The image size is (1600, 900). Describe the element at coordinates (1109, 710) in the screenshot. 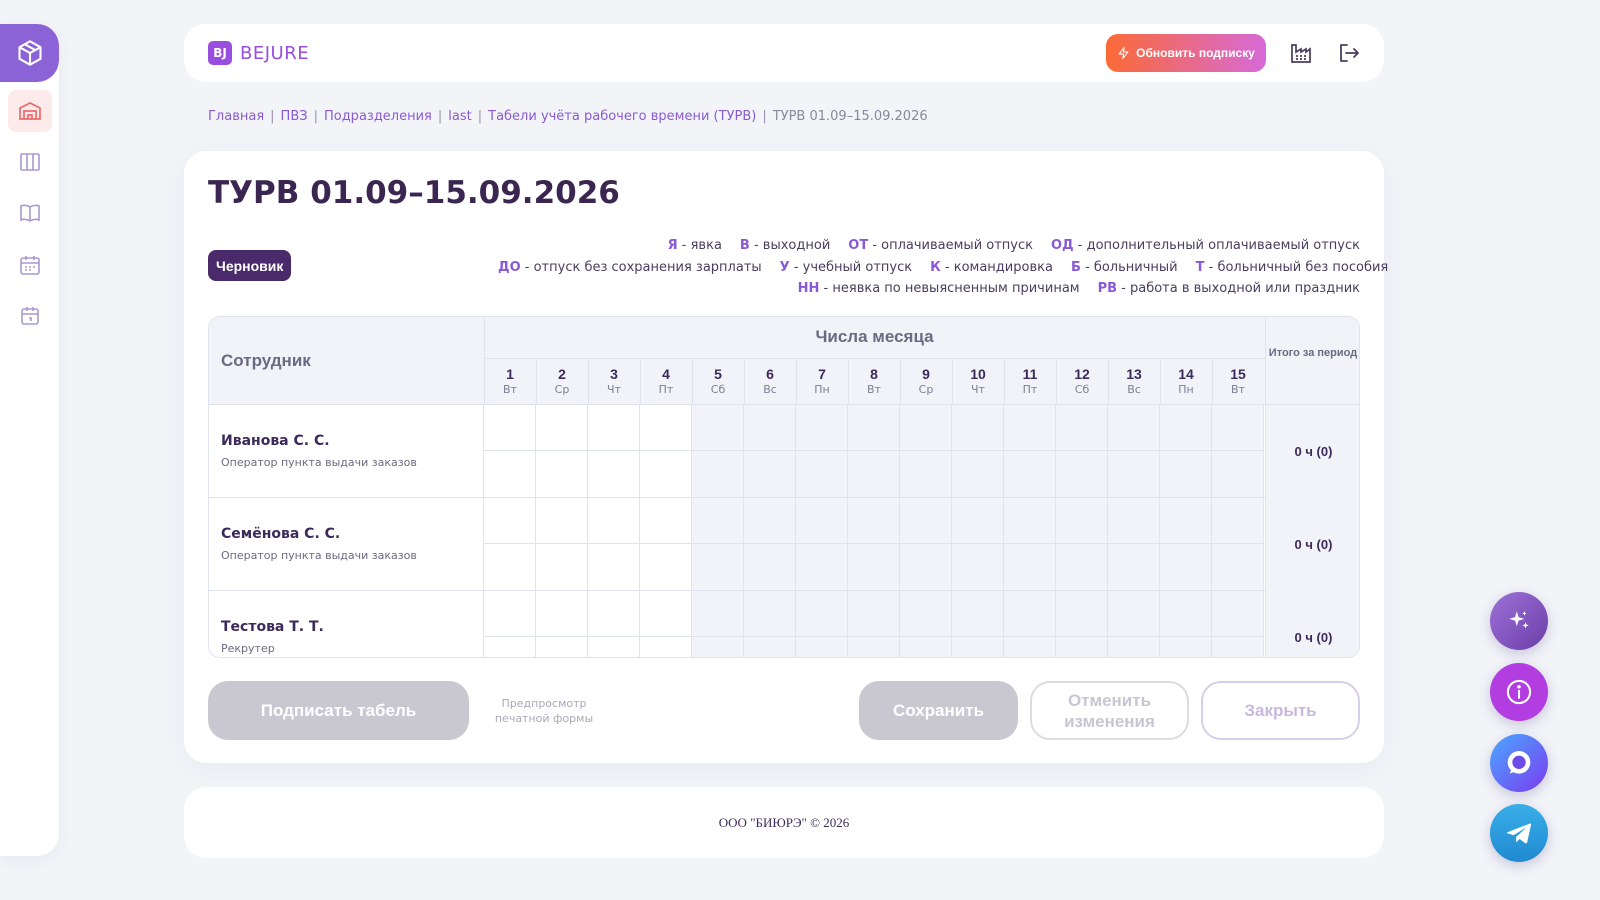

I see `cancel-changes-button: Отменить изменения` at that location.